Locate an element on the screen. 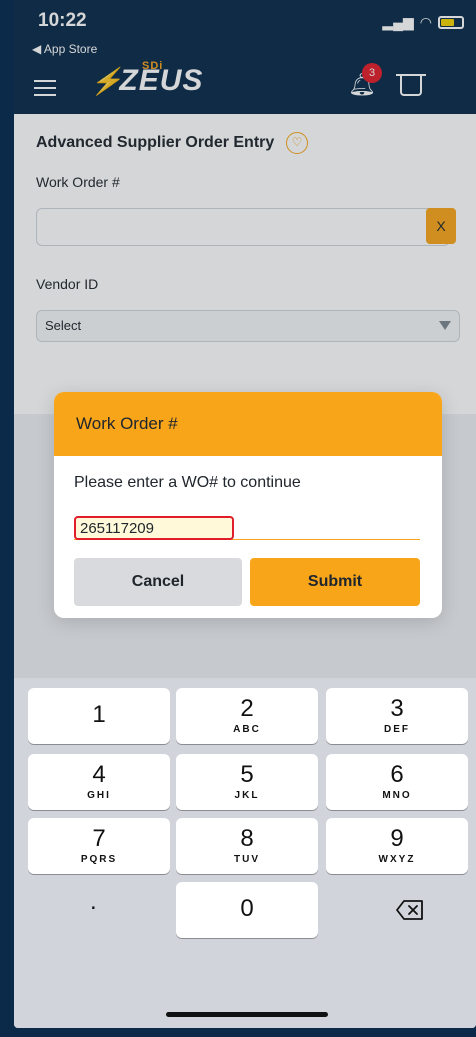 The height and width of the screenshot is (1037, 476). key-7: 7 PQRS is located at coordinates (99, 846).